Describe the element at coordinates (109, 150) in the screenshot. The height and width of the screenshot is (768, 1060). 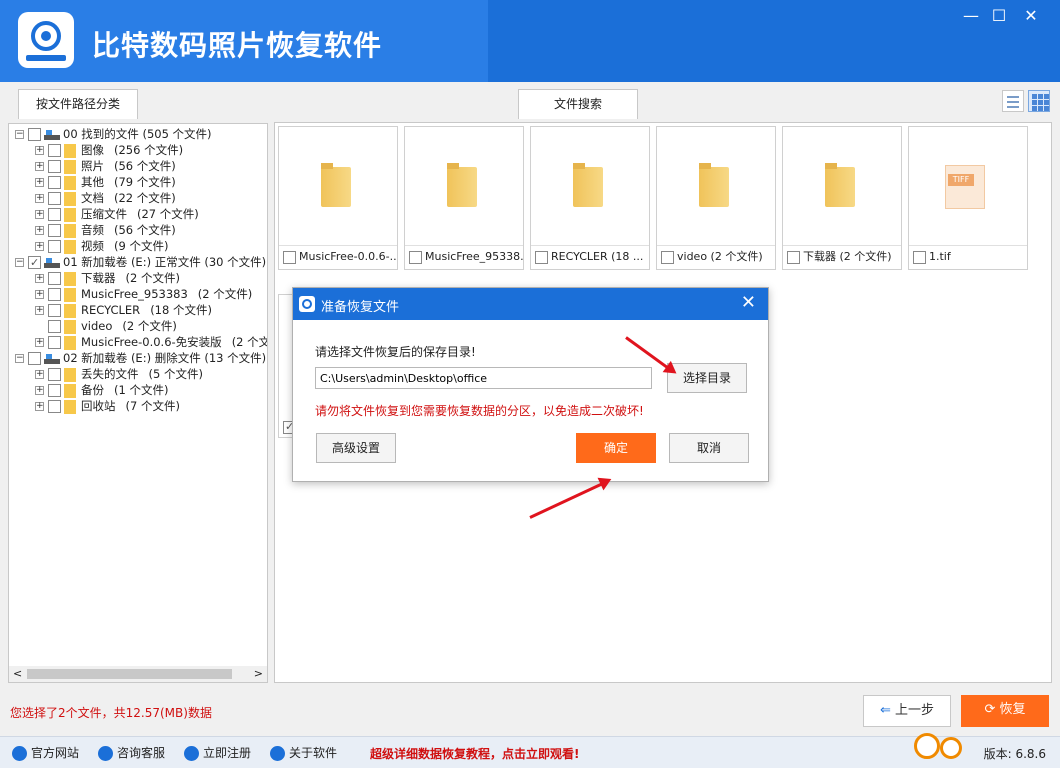
I see `tree-node: + 图像 (256 个文件)` at that location.